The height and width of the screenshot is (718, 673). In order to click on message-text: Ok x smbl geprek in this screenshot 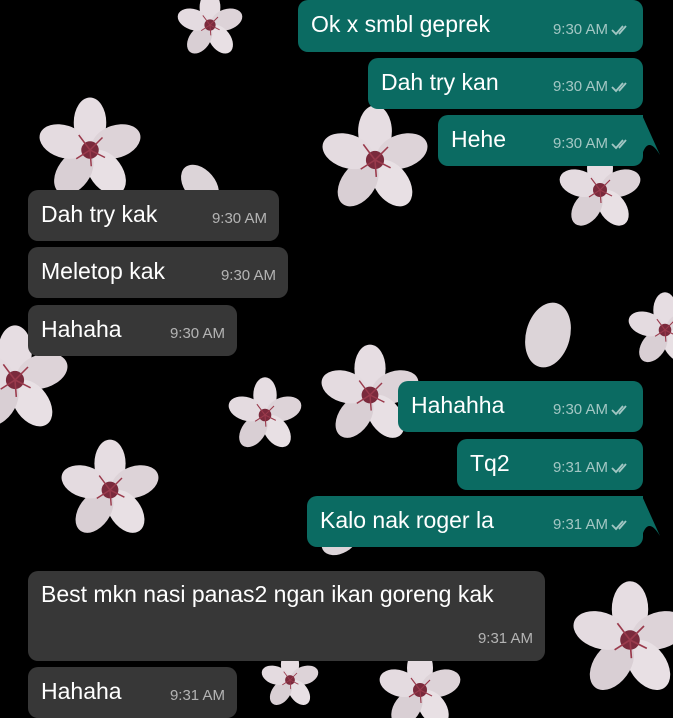, I will do `click(400, 24)`.